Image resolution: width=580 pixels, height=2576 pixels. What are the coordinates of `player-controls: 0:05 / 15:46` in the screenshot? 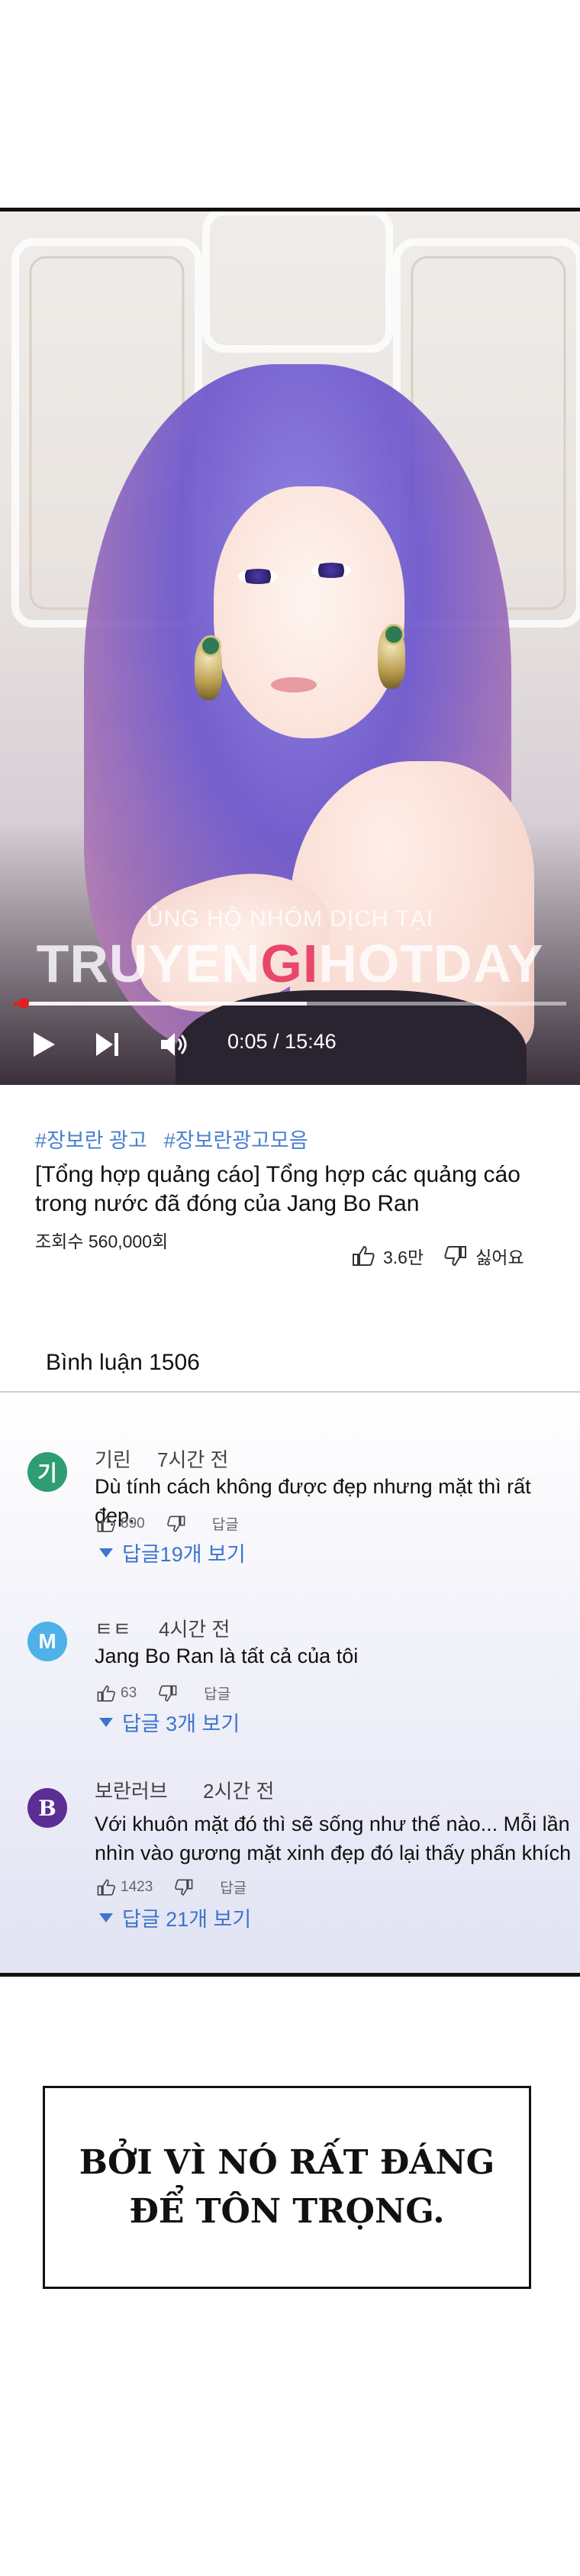 It's located at (290, 1047).